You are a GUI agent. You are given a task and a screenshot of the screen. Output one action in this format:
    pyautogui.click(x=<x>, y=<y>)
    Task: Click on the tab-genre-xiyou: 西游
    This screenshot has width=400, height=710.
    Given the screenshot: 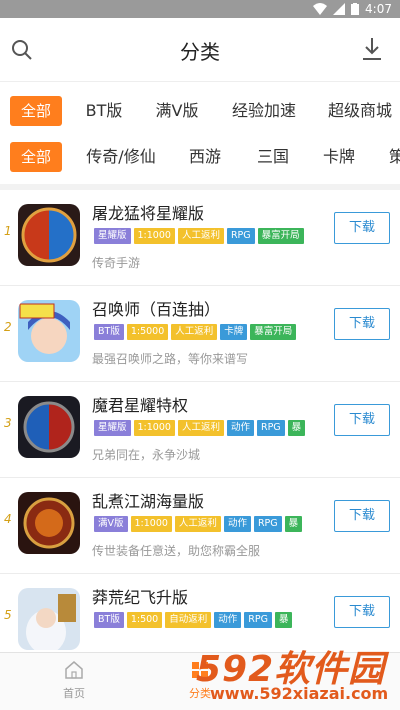 What is the action you would take?
    pyautogui.click(x=205, y=157)
    